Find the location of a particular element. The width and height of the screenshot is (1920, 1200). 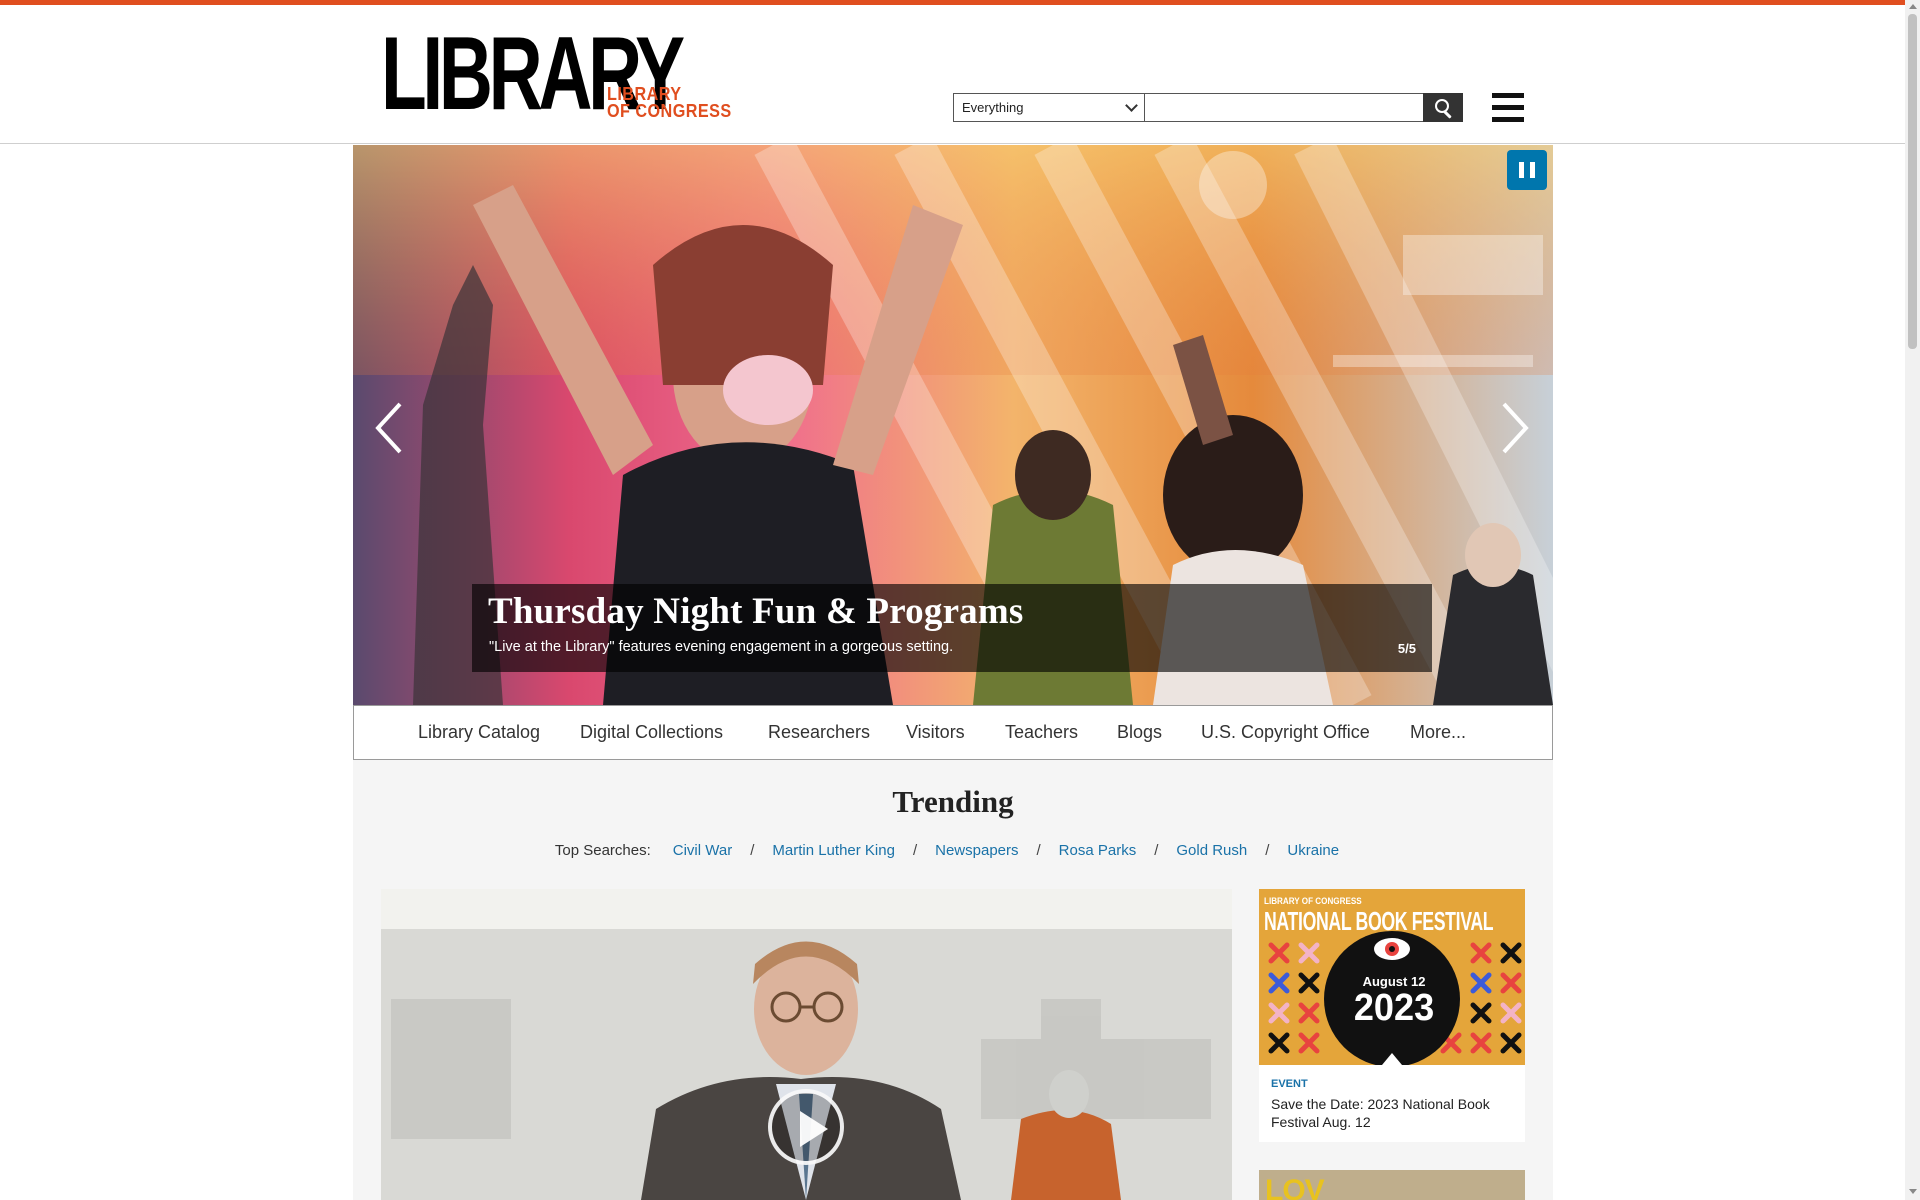

slide-counter: 5/5 is located at coordinates (1406, 648).